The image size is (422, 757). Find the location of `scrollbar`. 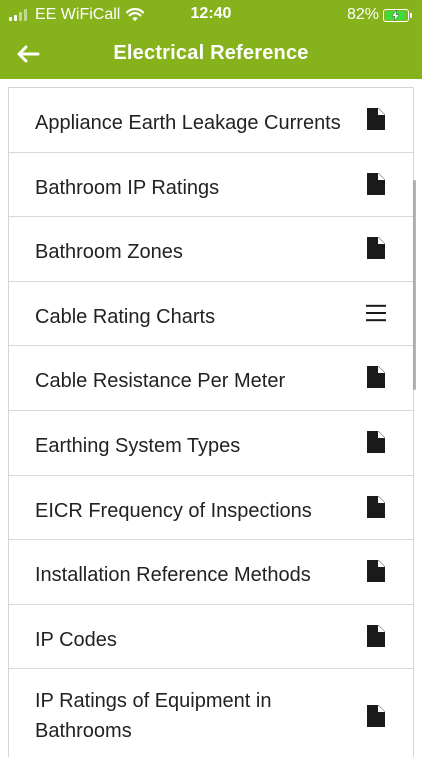

scrollbar is located at coordinates (414, 285).